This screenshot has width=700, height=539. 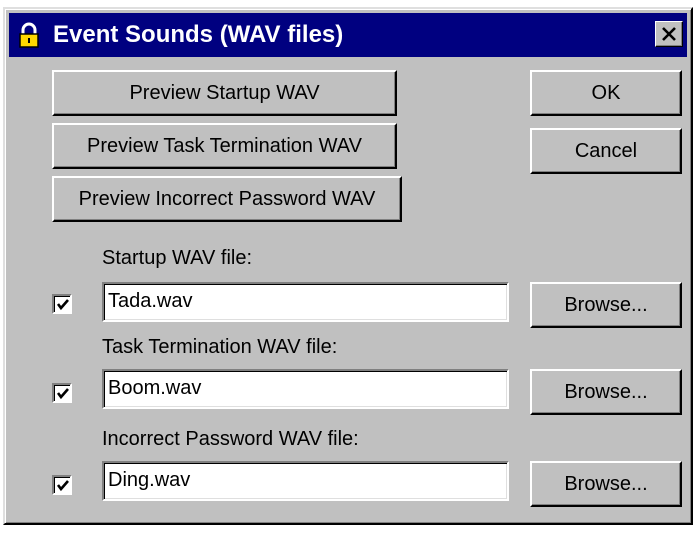 What do you see at coordinates (220, 347) in the screenshot?
I see `task-termination-wav-label: Task Termination WAV file:` at bounding box center [220, 347].